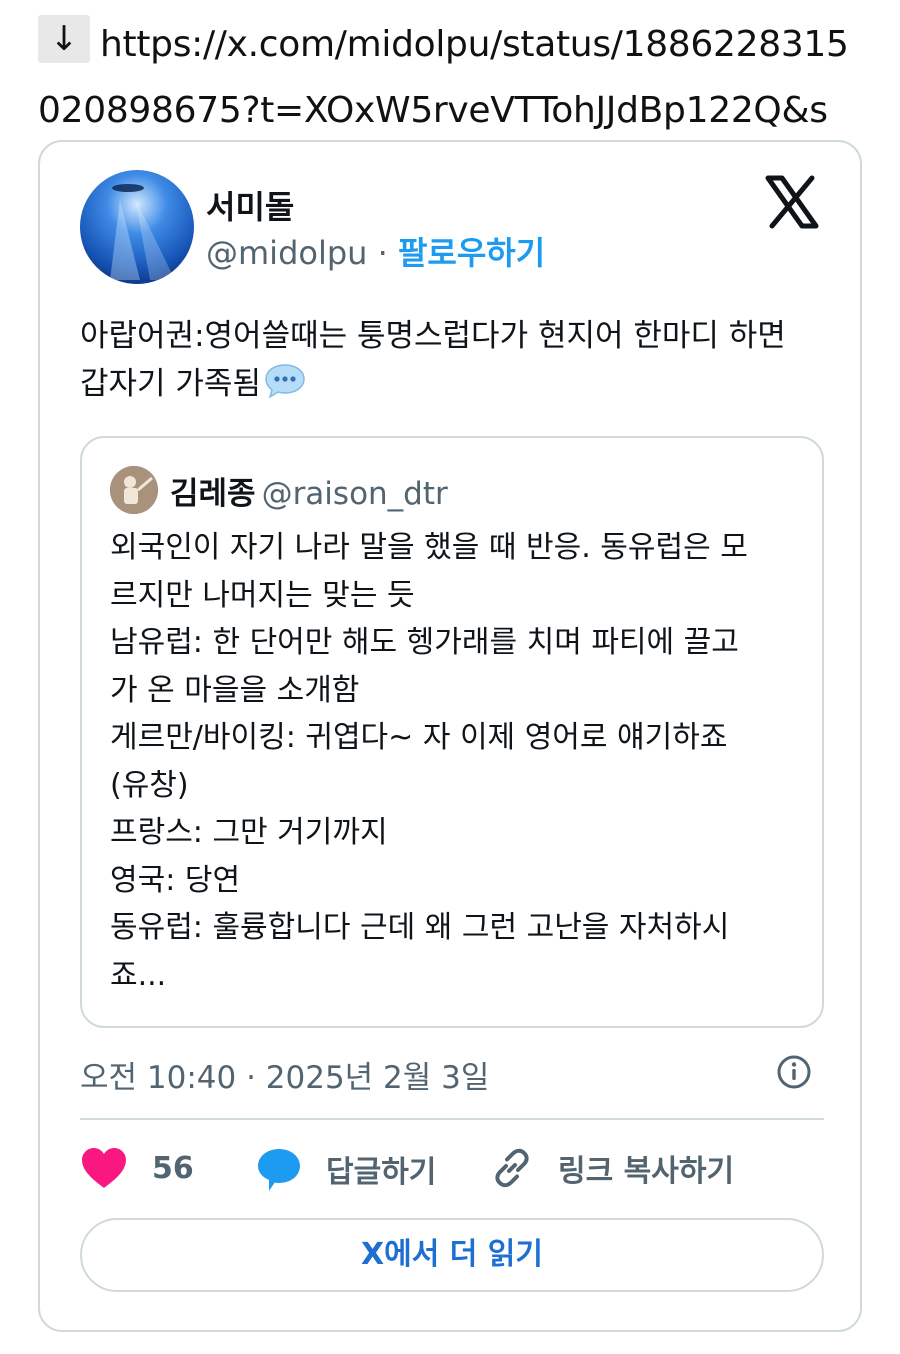 The height and width of the screenshot is (1354, 900). I want to click on follow-button: 팔로우하기, so click(471, 253).